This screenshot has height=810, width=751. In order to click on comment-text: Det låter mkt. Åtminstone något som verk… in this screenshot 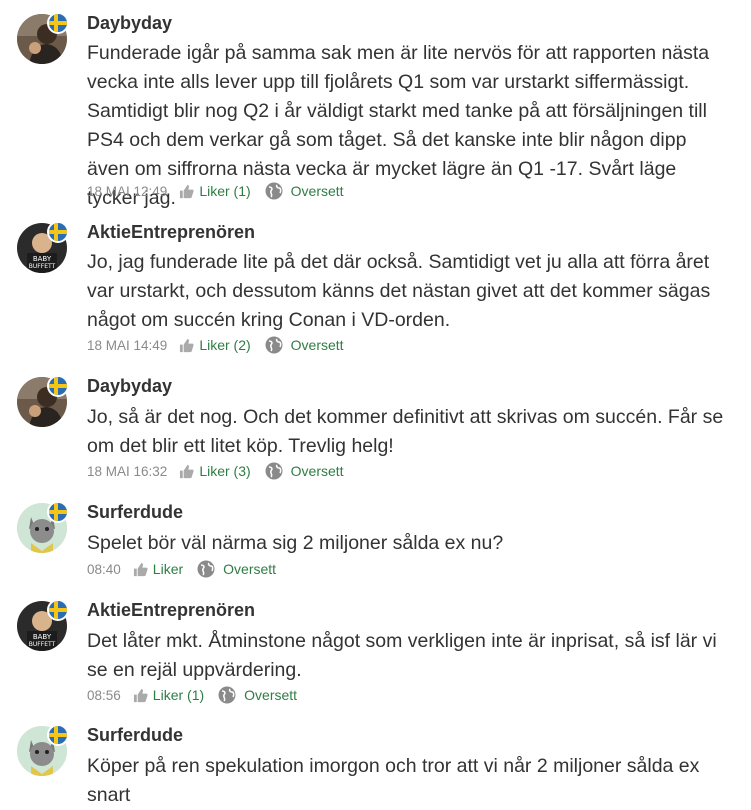, I will do `click(402, 655)`.